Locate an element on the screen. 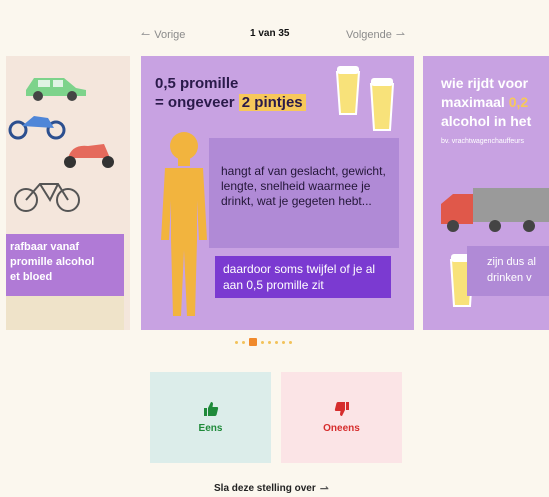 This screenshot has height=497, width=549. disagree-label: Oneens is located at coordinates (341, 428).